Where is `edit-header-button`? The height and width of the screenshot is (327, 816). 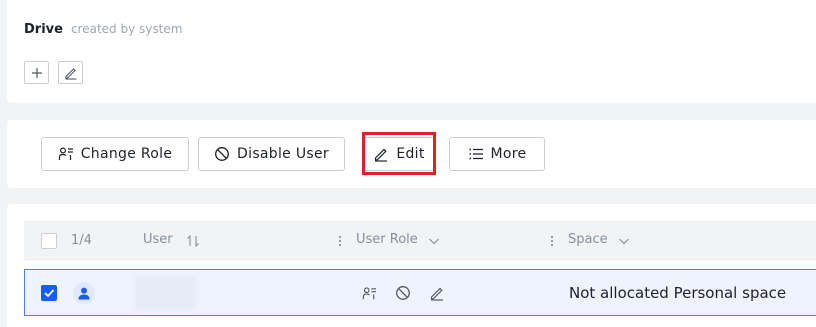
edit-header-button is located at coordinates (70, 72).